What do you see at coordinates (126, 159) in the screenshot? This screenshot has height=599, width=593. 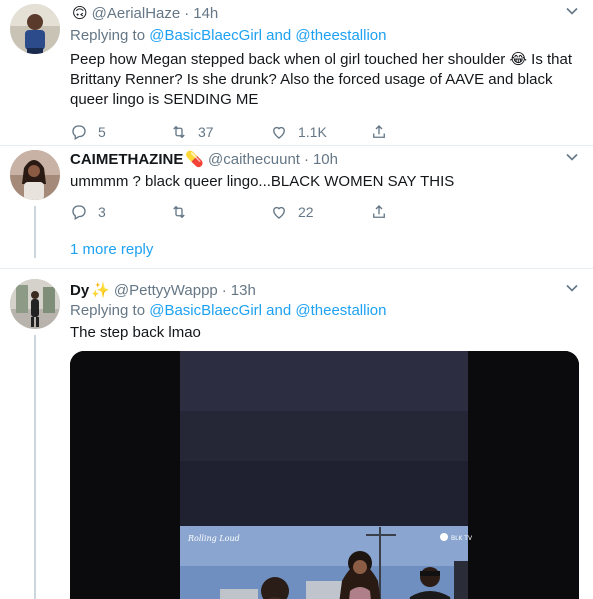 I see `display-name: CAIMETHAZINE` at bounding box center [126, 159].